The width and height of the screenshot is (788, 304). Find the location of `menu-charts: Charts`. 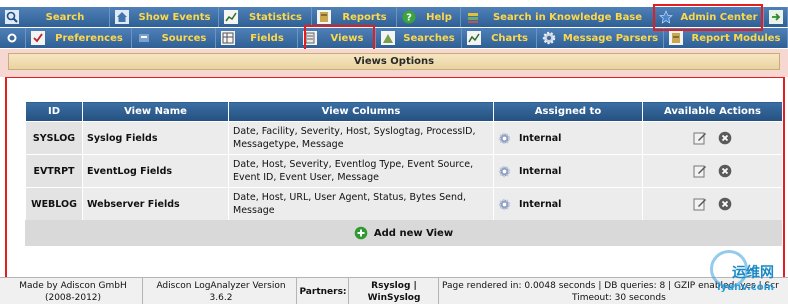

menu-charts: Charts is located at coordinates (499, 38).